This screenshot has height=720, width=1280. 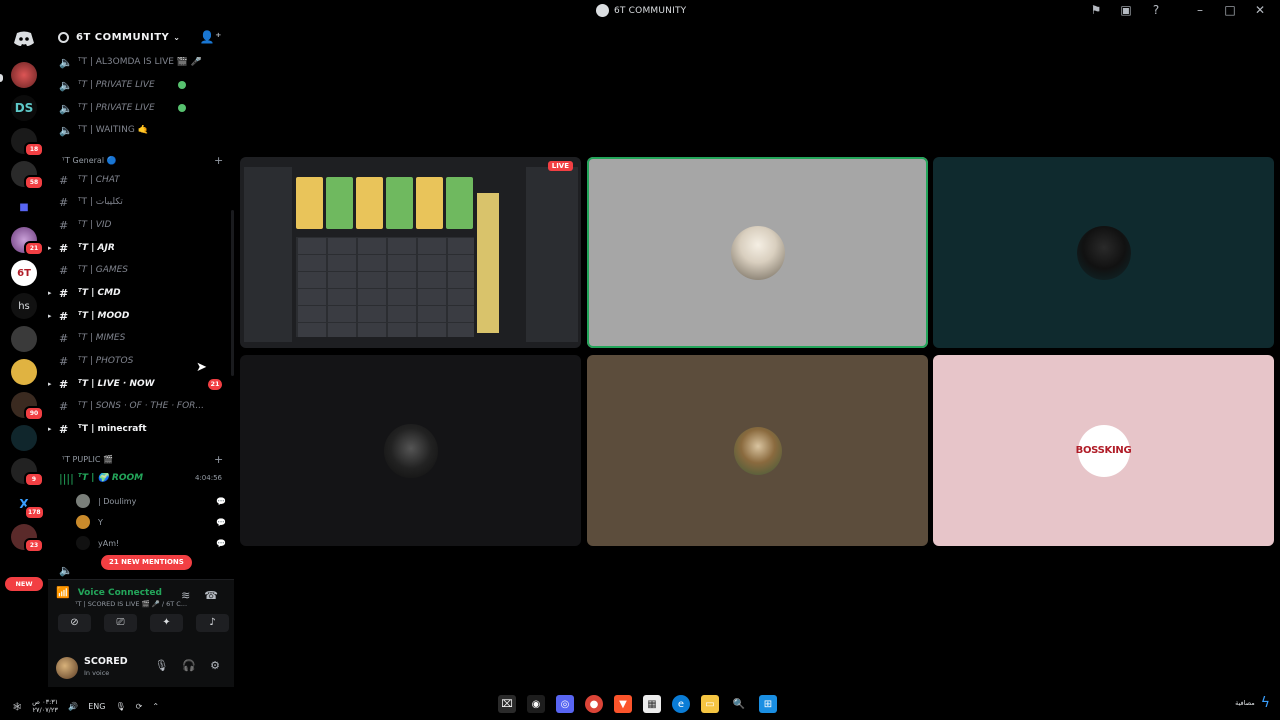 I want to click on headphones-icon: 🎧, so click(x=189, y=665).